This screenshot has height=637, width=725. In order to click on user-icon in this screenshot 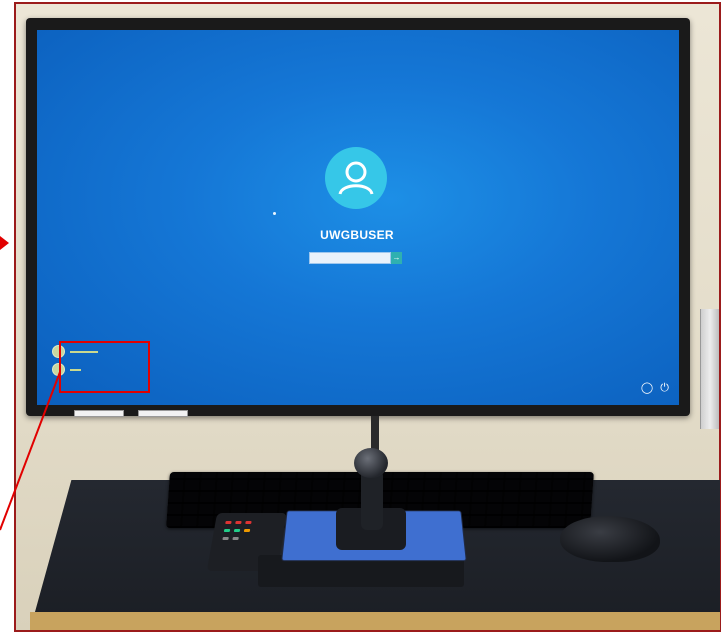, I will do `click(356, 178)`.